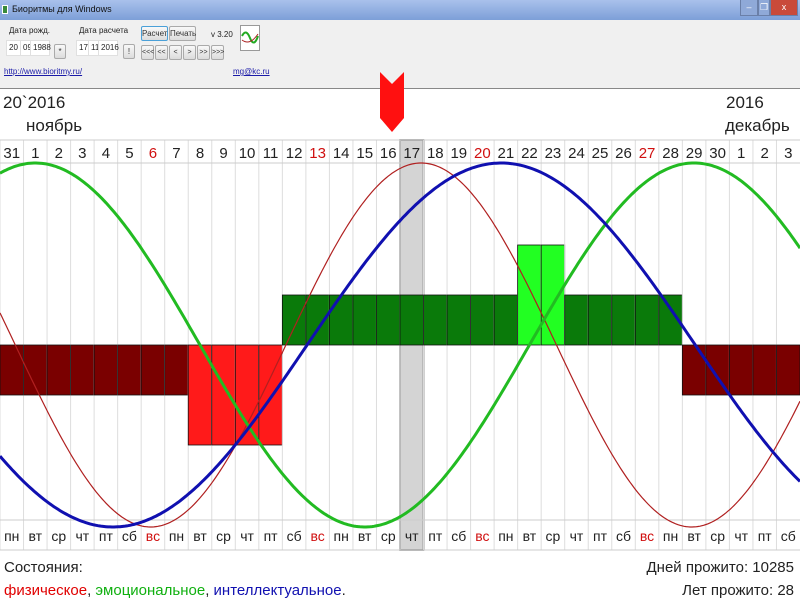 Image resolution: width=800 pixels, height=600 pixels. I want to click on days-lived: Дней прожито: 10285, so click(720, 567).